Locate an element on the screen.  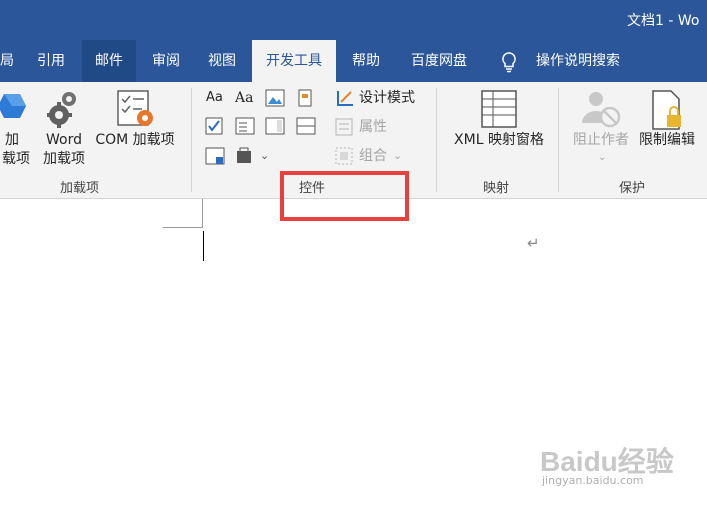
tab-developer: 开发工具 is located at coordinates (294, 61).